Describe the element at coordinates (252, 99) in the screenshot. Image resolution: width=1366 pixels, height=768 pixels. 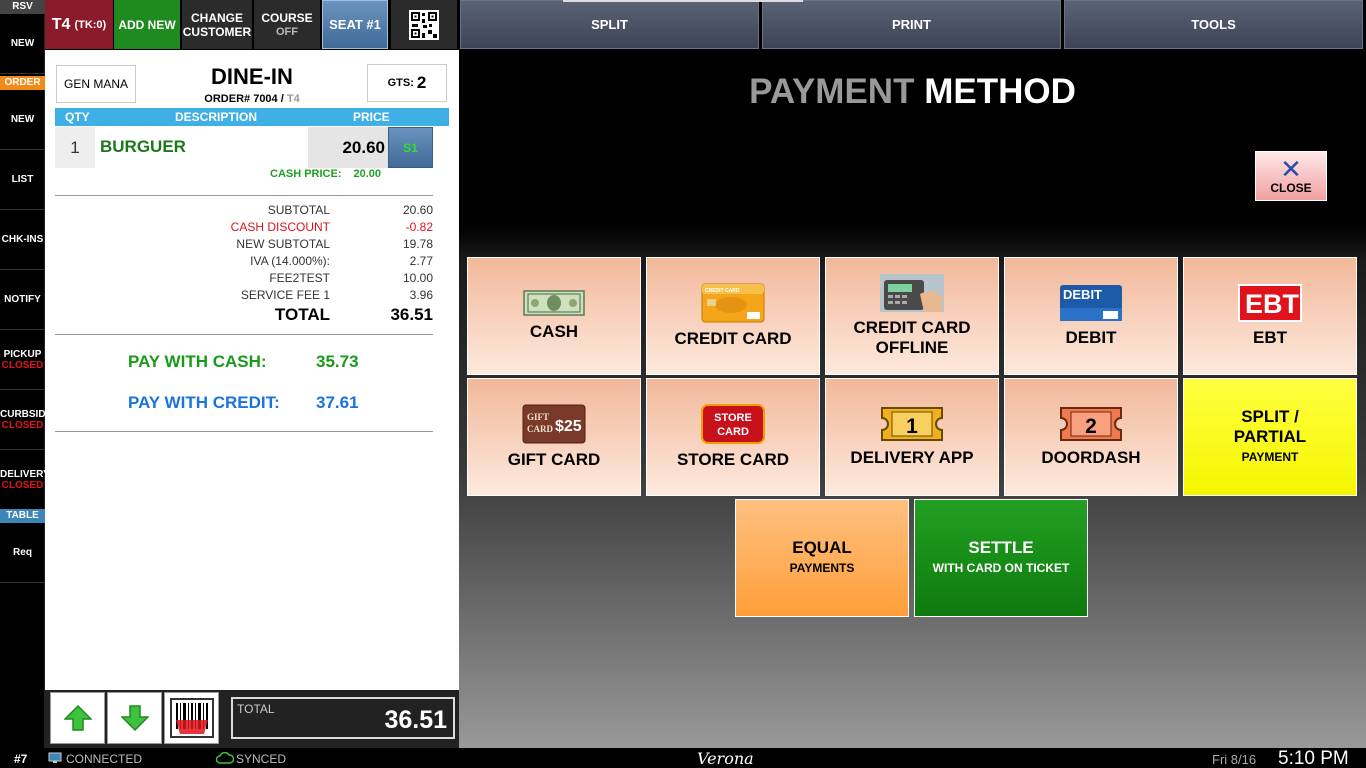
I see `order-number: ORDER# 7004 / T4` at that location.